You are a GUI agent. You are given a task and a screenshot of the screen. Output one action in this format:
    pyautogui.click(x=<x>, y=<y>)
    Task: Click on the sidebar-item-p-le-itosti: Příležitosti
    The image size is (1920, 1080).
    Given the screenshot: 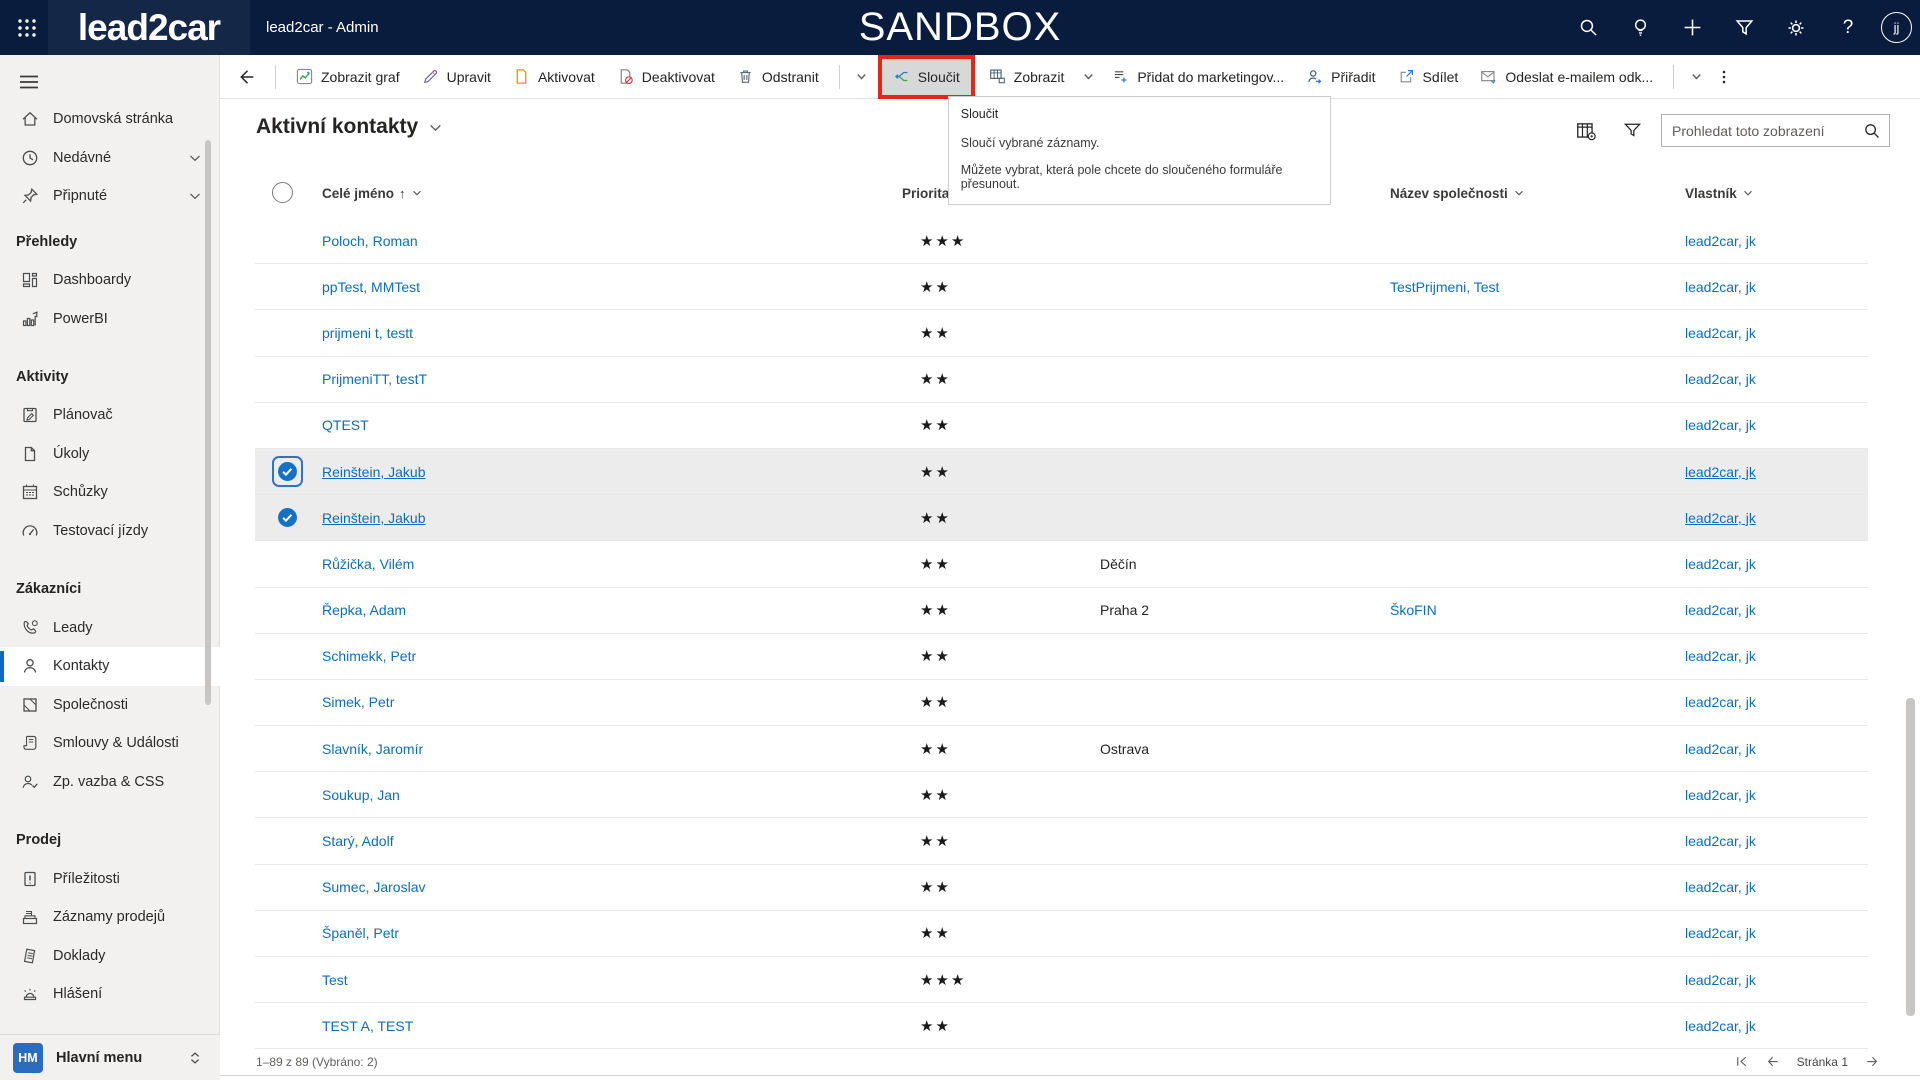 What is the action you would take?
    pyautogui.click(x=110, y=878)
    